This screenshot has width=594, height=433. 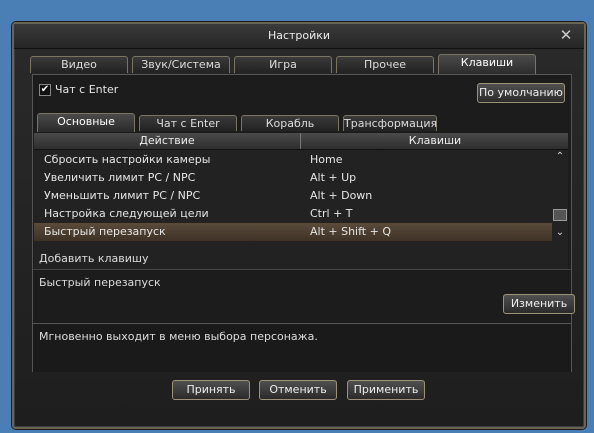 I want to click on subtab-ship: Корабль, so click(x=290, y=123).